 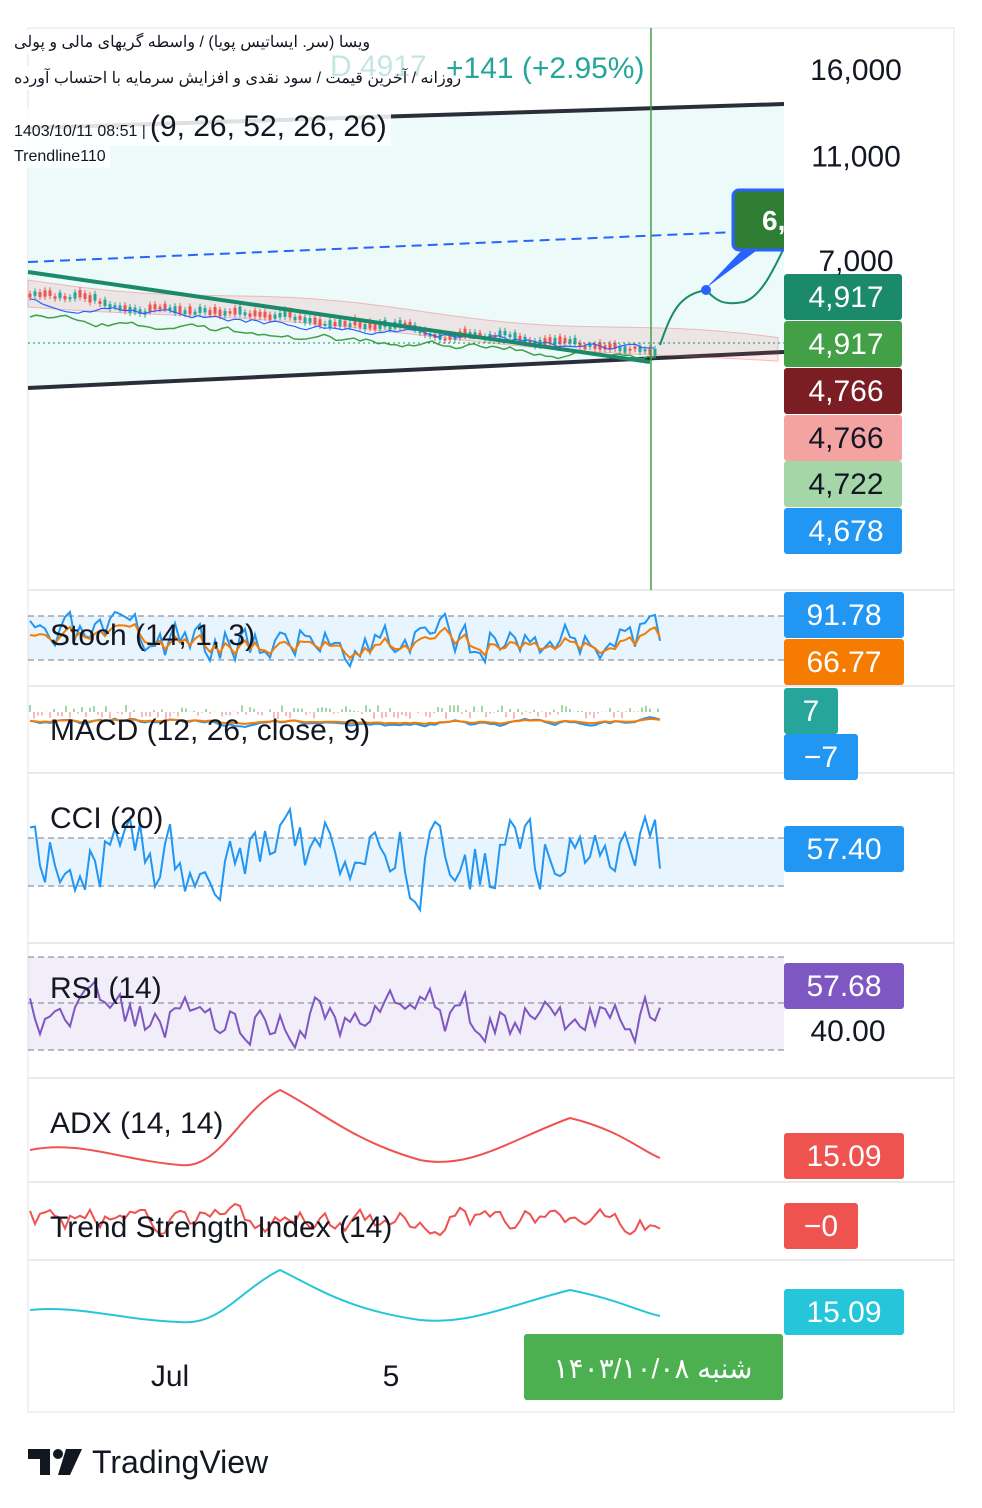 I want to click on adx2-line, so click(x=345, y=1296).